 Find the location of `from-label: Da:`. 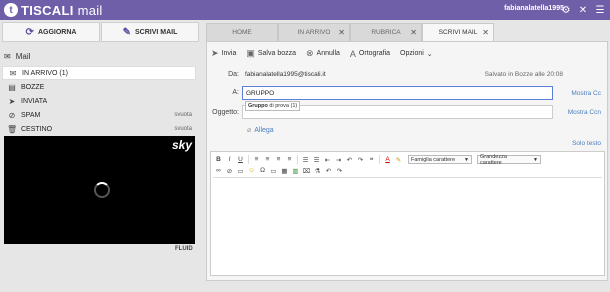

from-label: Da: is located at coordinates (233, 74).